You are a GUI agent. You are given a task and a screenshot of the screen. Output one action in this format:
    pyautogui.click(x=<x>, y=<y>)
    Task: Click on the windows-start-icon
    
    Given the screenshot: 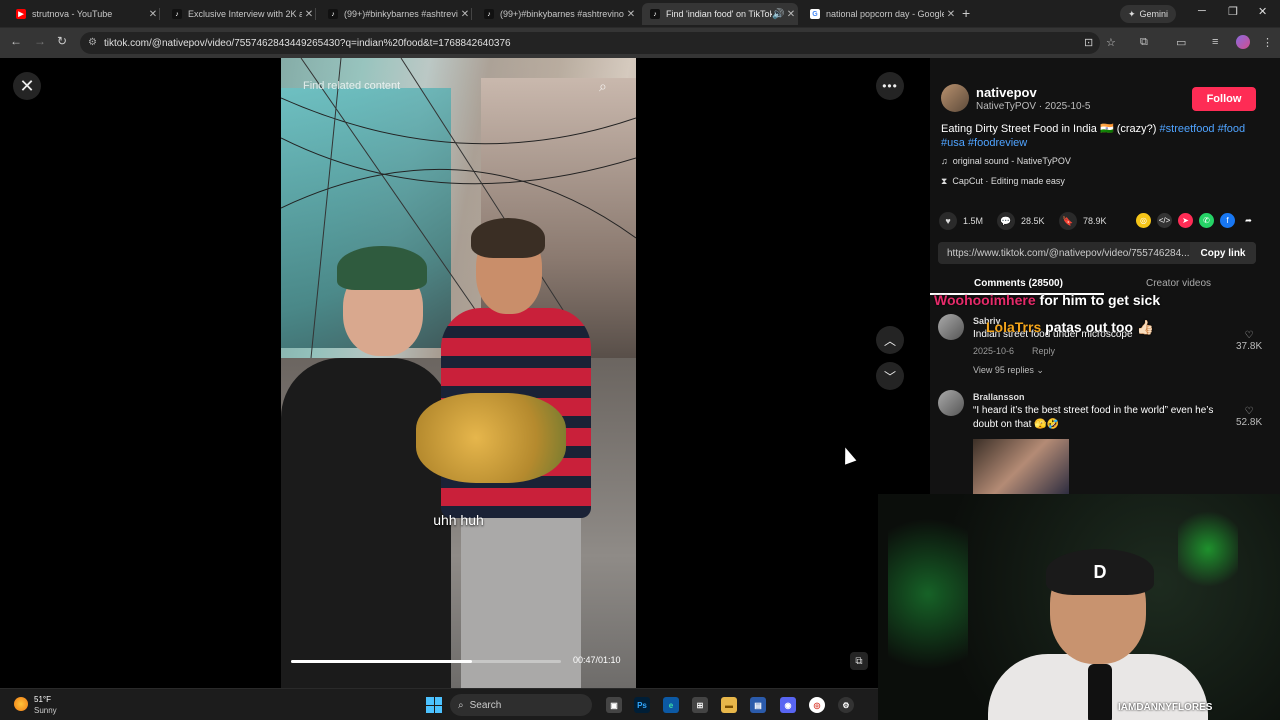 What is the action you would take?
    pyautogui.click(x=434, y=705)
    